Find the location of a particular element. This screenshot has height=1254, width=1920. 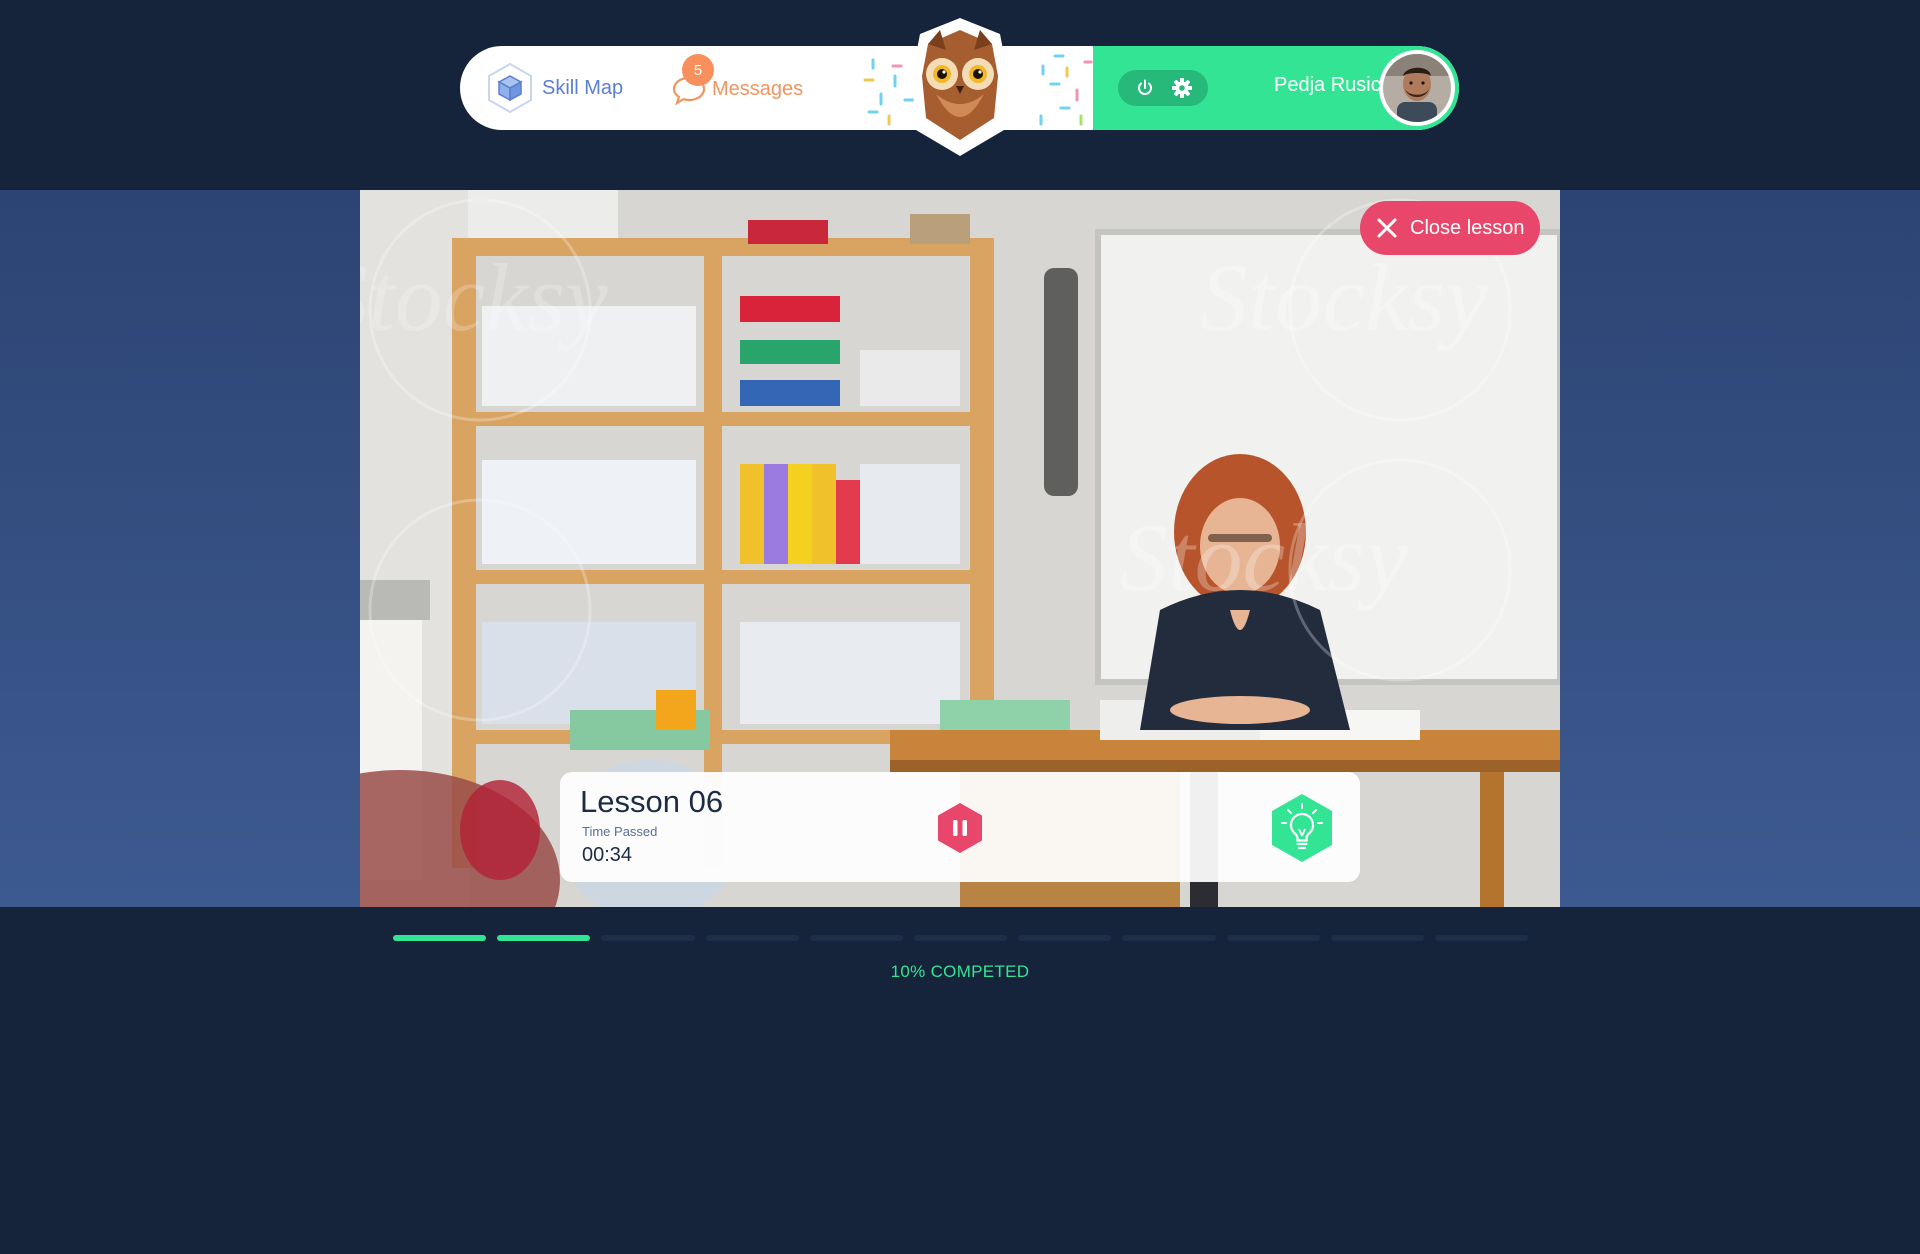

lightbulb-icon is located at coordinates (1302, 828).